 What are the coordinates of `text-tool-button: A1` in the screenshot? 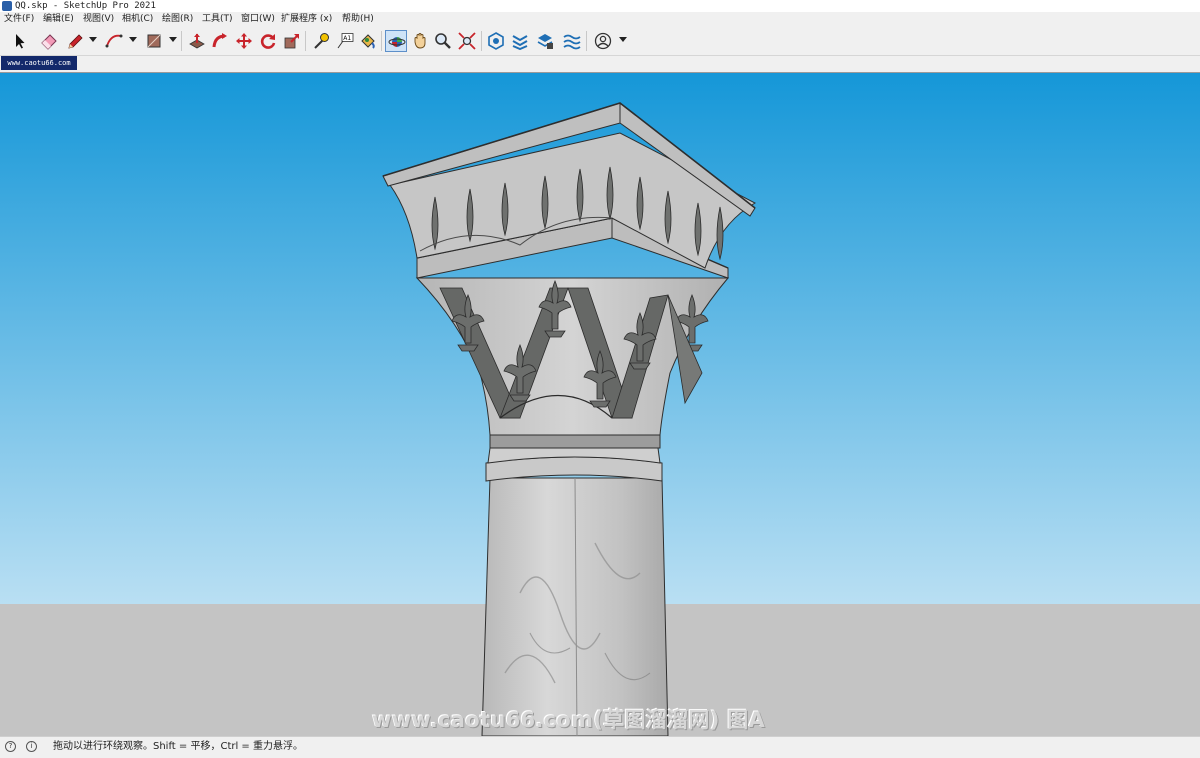 It's located at (345, 41).